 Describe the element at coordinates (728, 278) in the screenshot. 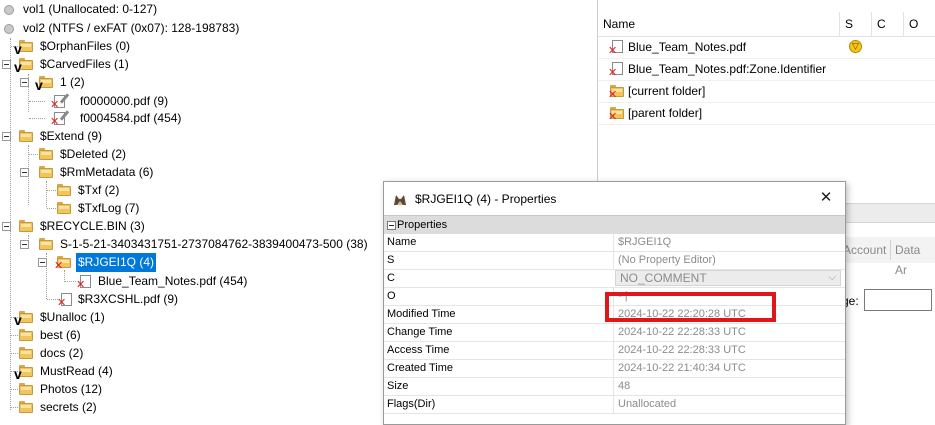

I see `comment-dropdown: NO_COMMENT ⌵` at that location.